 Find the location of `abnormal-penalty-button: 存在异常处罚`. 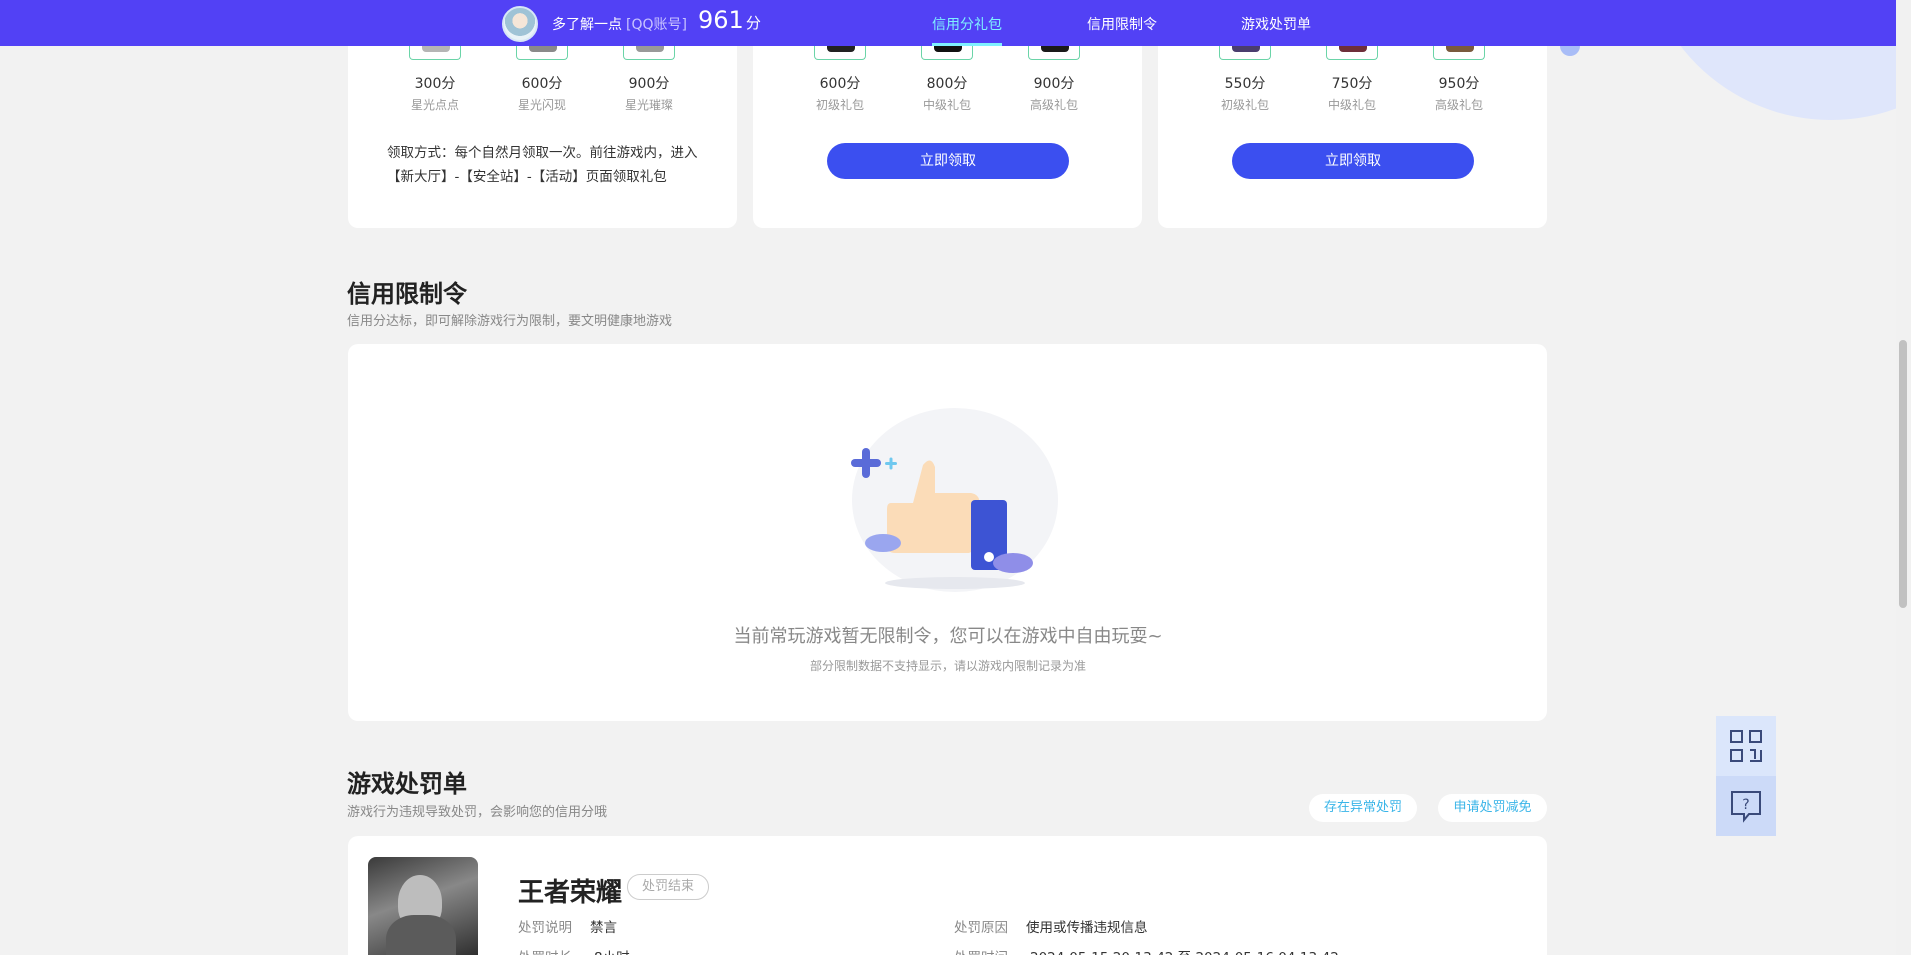

abnormal-penalty-button: 存在异常处罚 is located at coordinates (1363, 808).